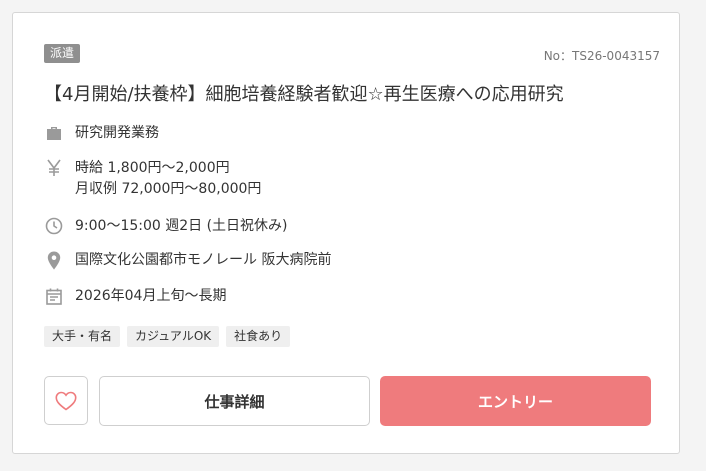 This screenshot has width=706, height=471. What do you see at coordinates (151, 296) in the screenshot?
I see `employment-period: 2026年04月上旬〜長期` at bounding box center [151, 296].